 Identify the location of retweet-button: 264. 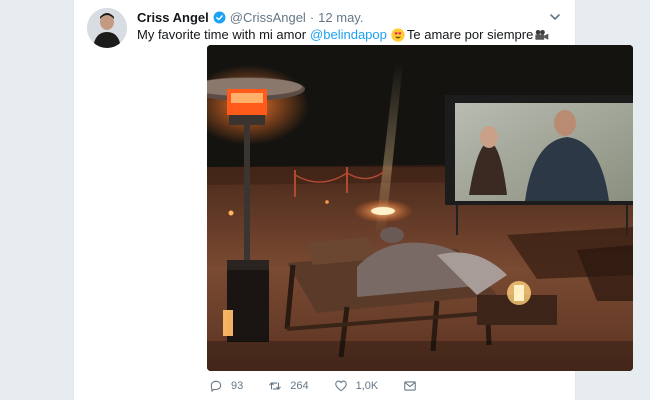
(288, 386).